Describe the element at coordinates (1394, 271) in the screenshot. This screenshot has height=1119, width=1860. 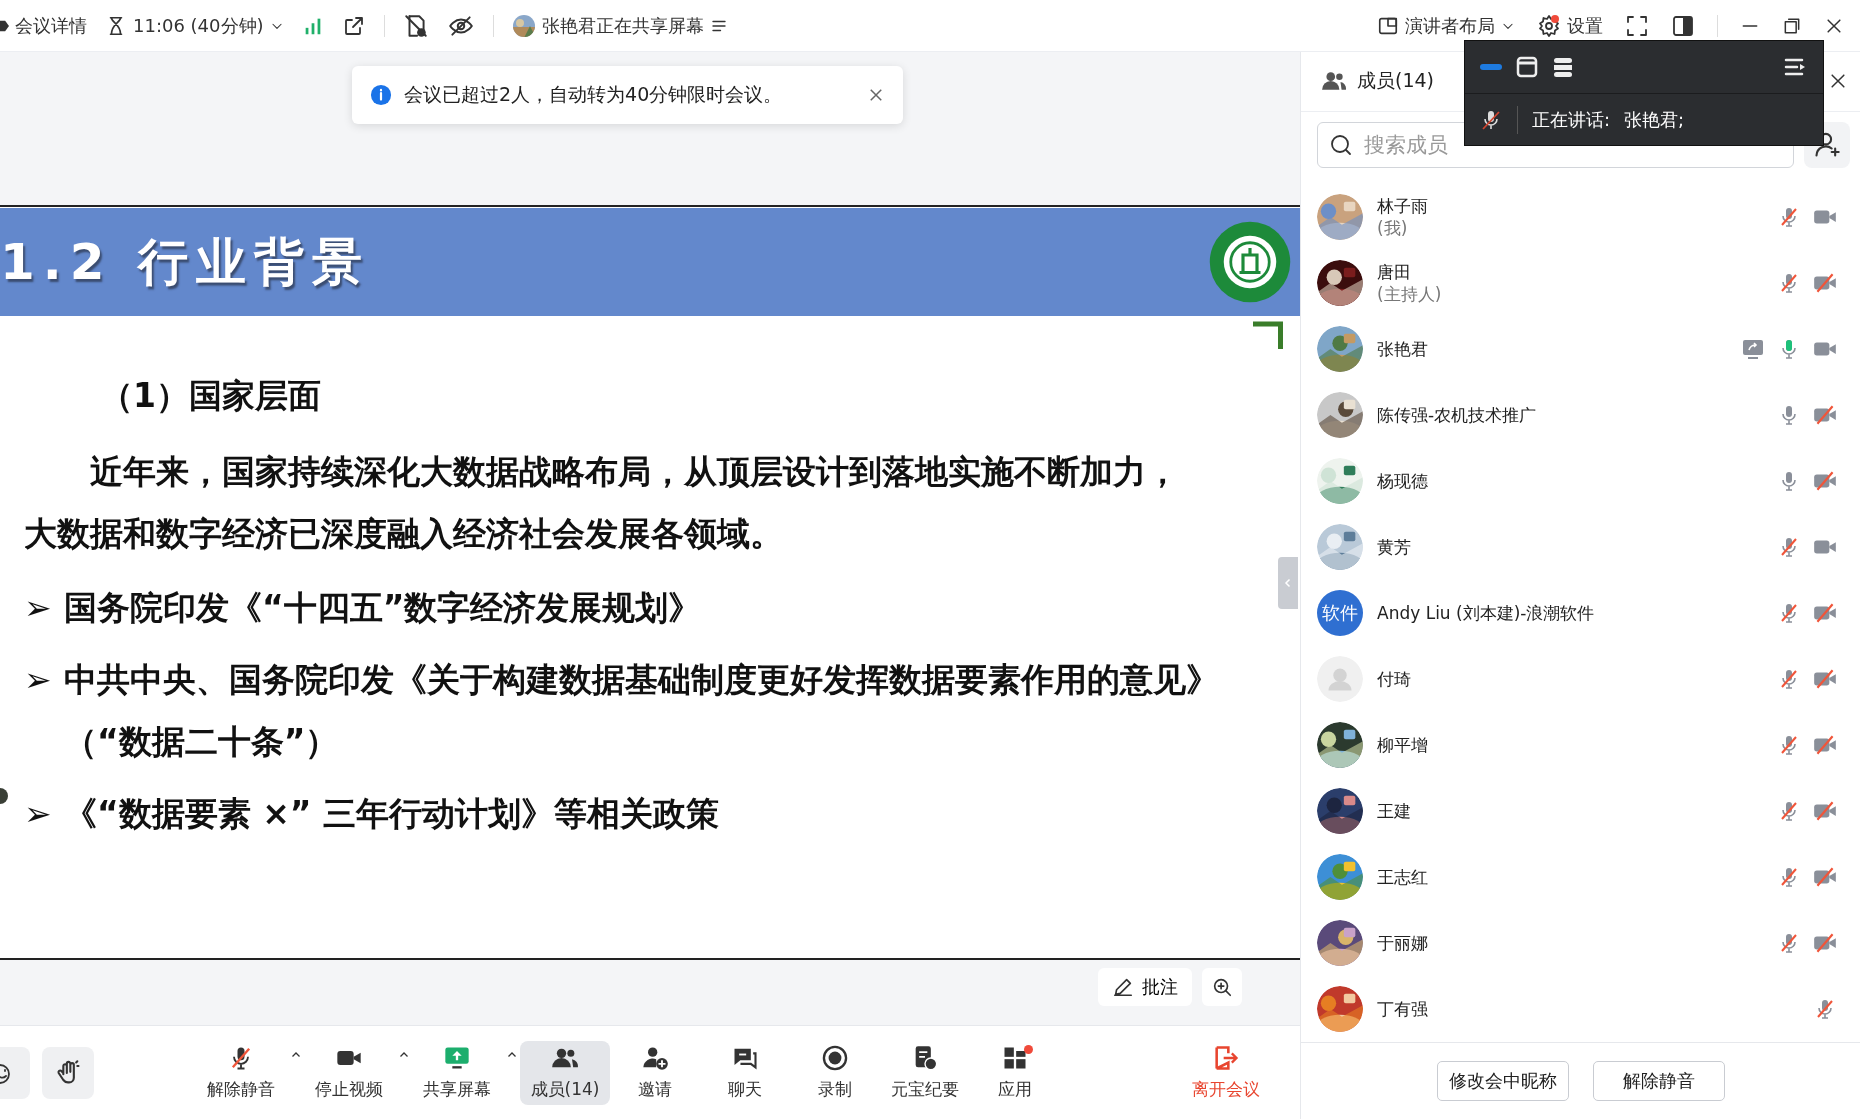
I see `member-name: 唐田` at that location.